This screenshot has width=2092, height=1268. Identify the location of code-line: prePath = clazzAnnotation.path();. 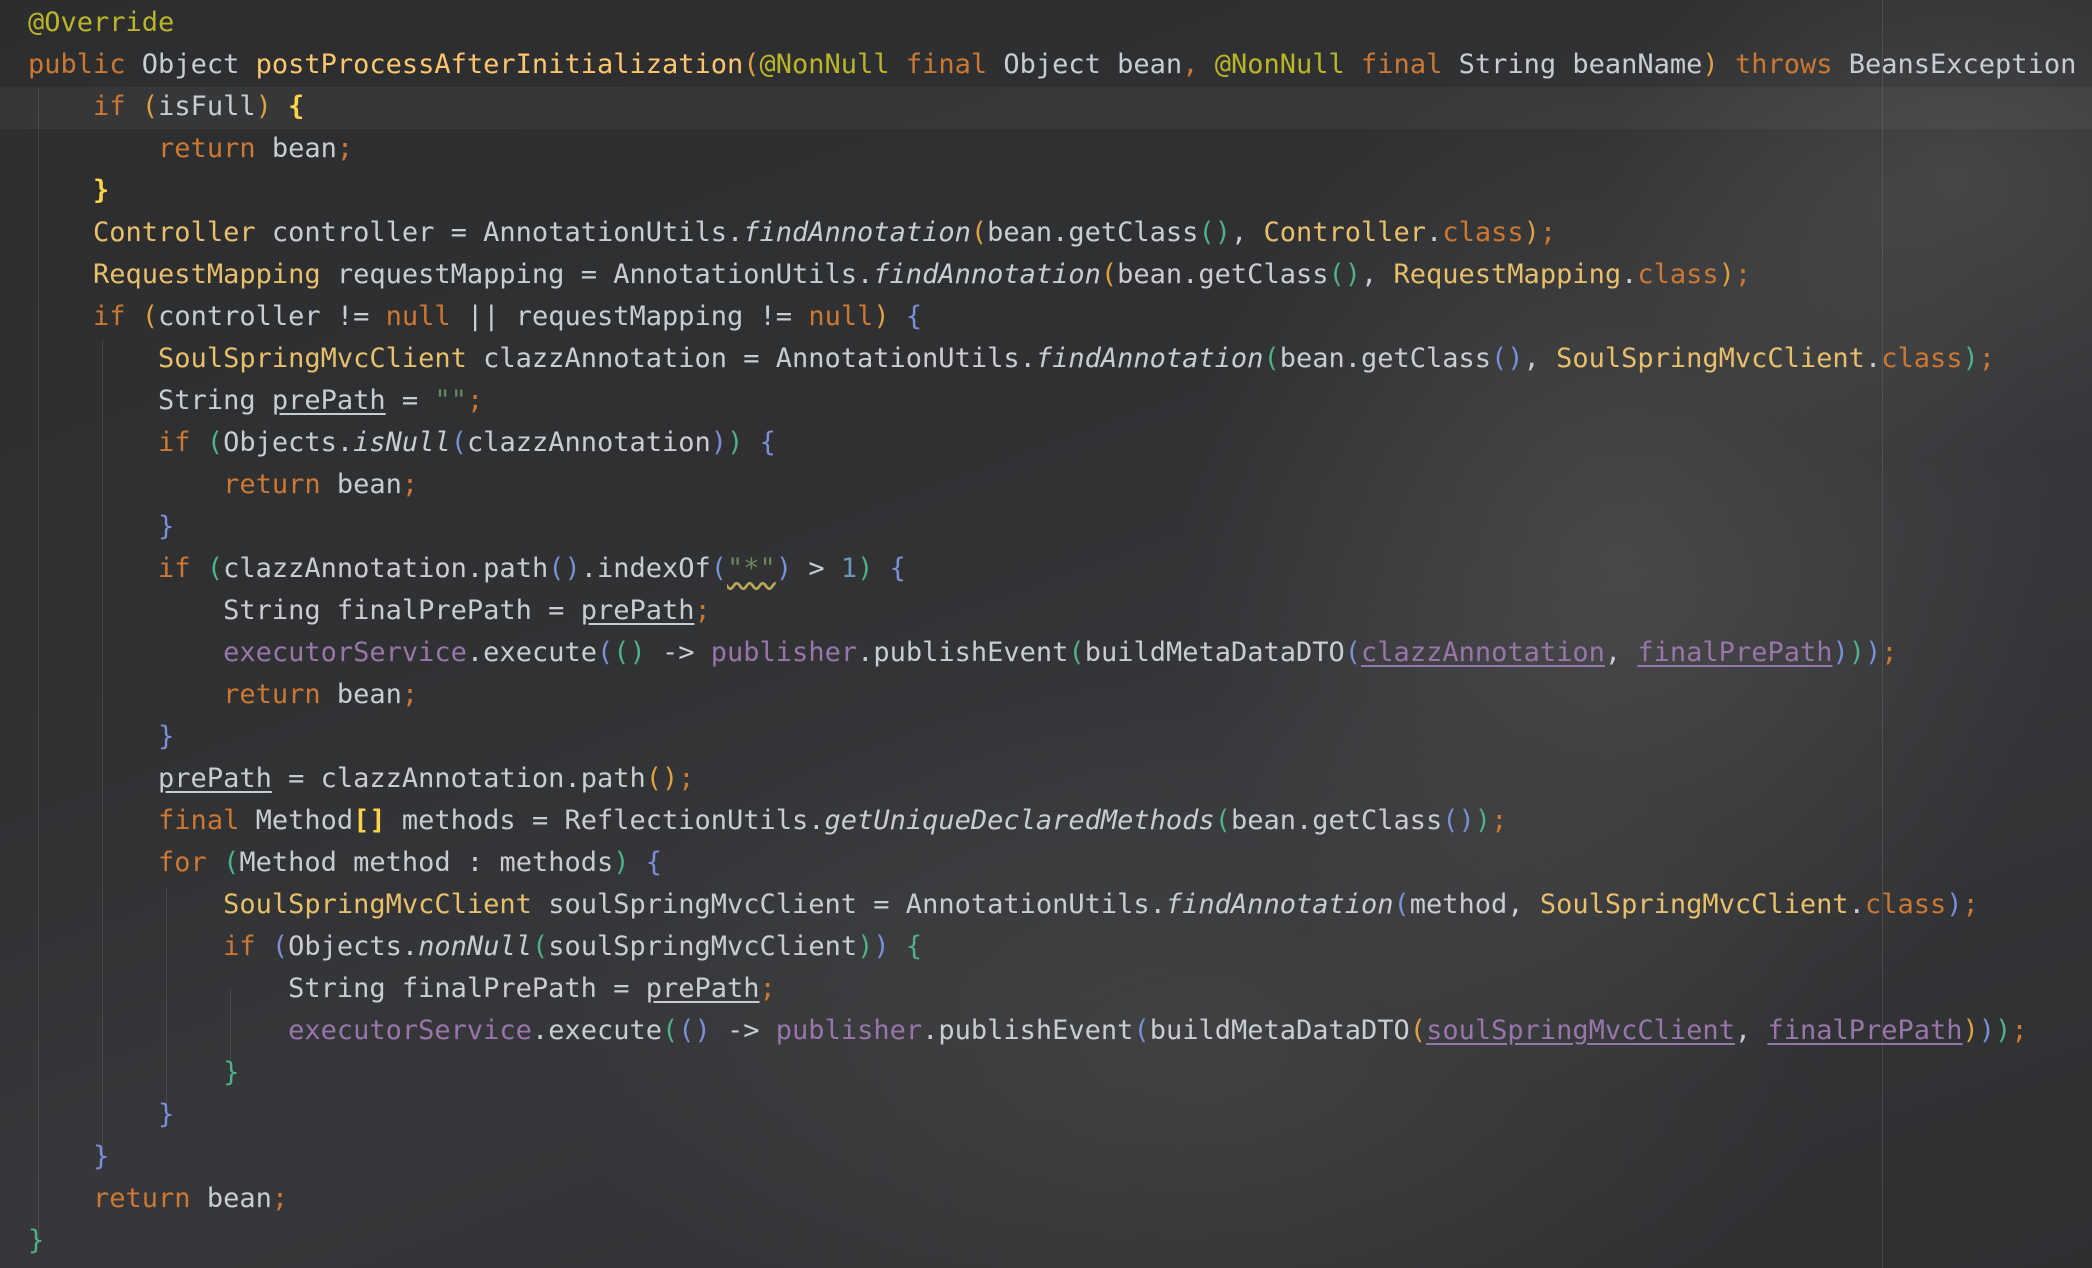
(1060, 779).